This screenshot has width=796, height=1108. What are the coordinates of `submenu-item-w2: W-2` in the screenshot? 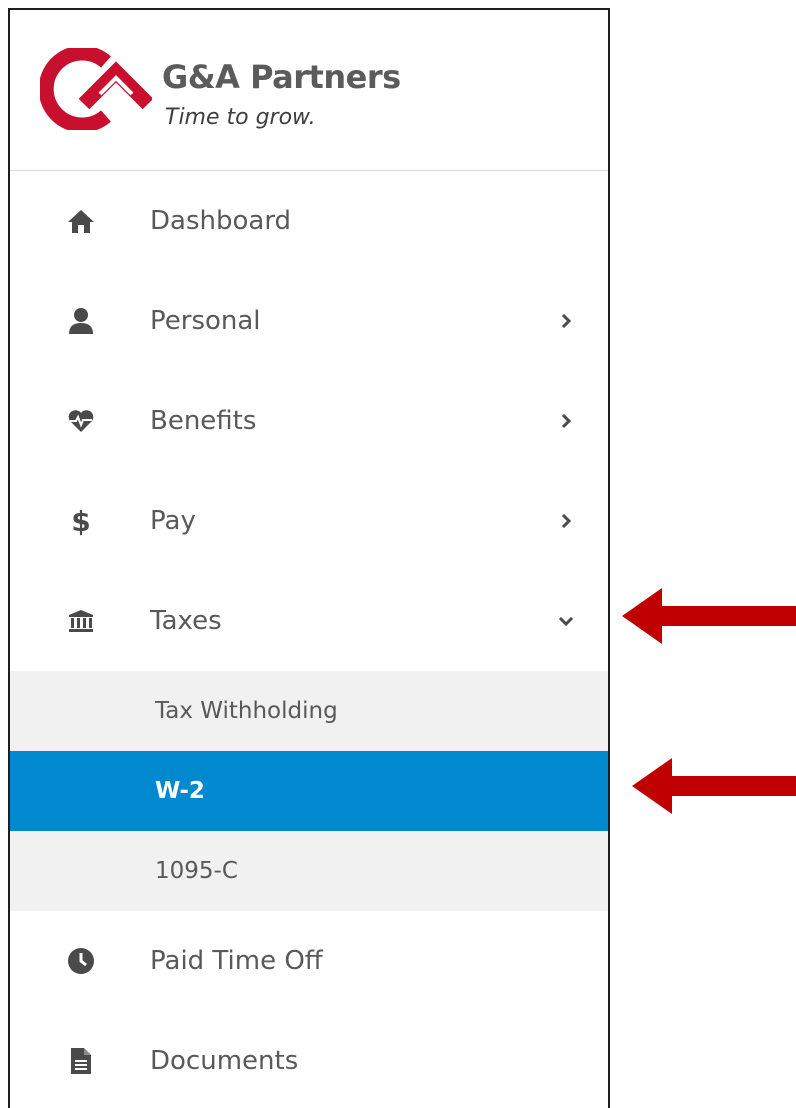 It's located at (309, 791).